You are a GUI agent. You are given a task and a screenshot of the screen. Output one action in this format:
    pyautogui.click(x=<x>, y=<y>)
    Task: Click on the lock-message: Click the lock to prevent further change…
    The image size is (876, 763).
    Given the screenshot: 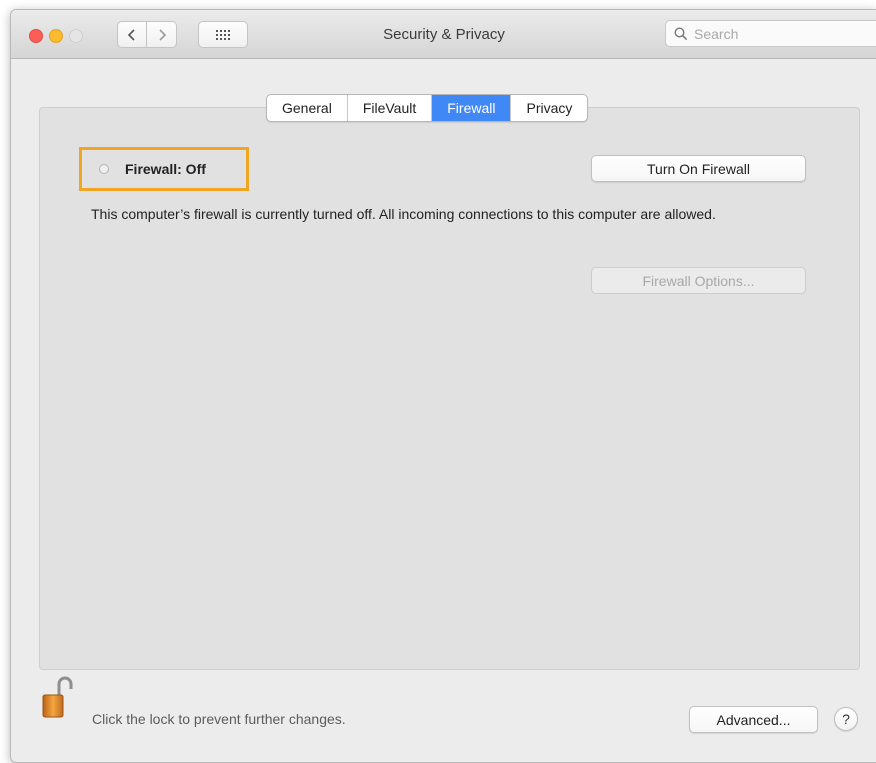 What is the action you would take?
    pyautogui.click(x=219, y=719)
    